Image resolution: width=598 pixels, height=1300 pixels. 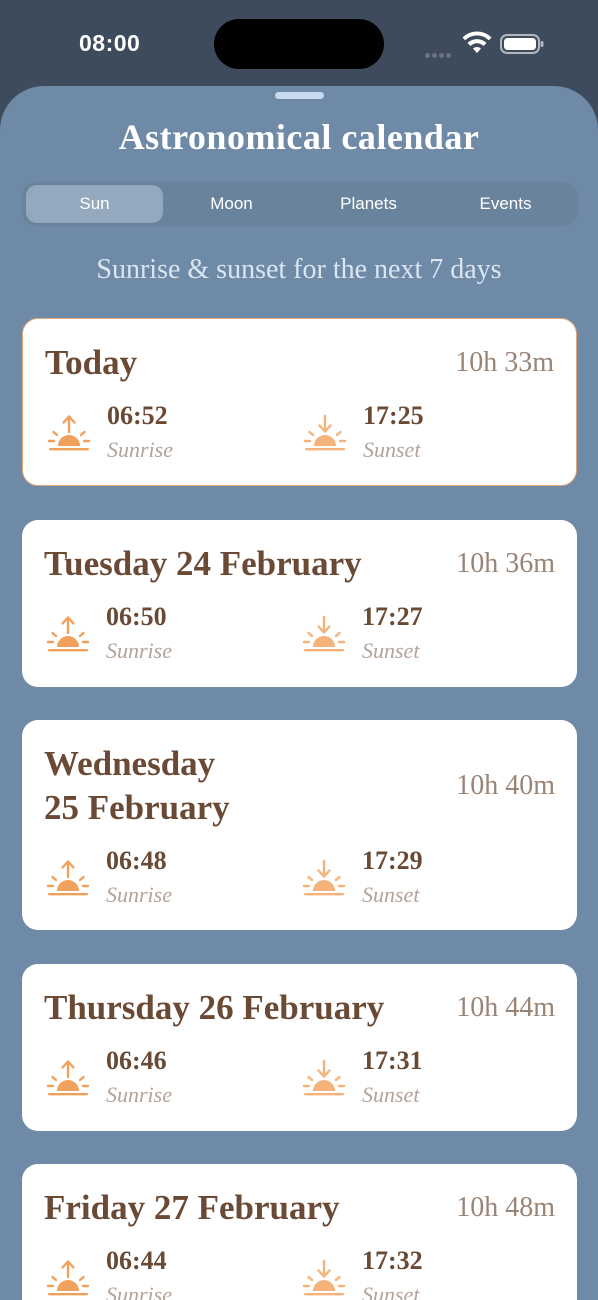 What do you see at coordinates (94, 204) in the screenshot?
I see `tab-sun: Sun` at bounding box center [94, 204].